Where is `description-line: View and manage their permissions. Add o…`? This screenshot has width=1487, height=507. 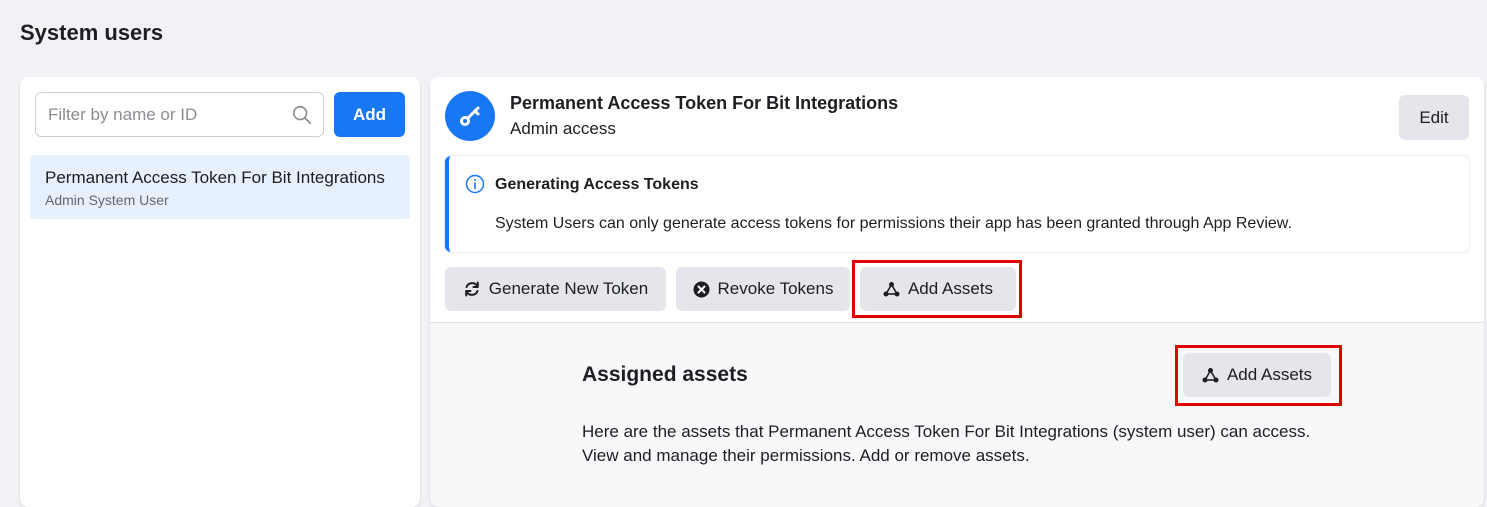
description-line: View and manage their permissions. Add o… is located at coordinates (806, 455).